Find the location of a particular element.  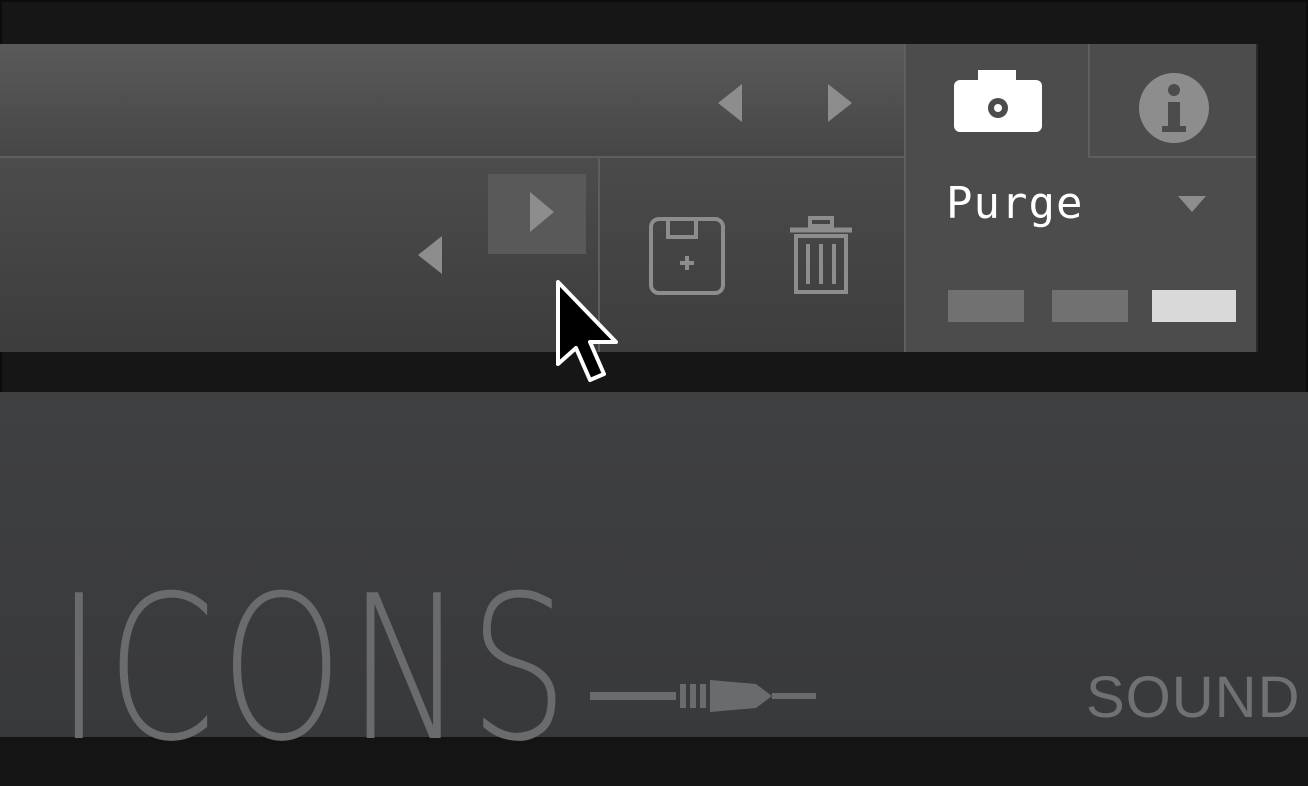

snapshot-button is located at coordinates (998, 102).